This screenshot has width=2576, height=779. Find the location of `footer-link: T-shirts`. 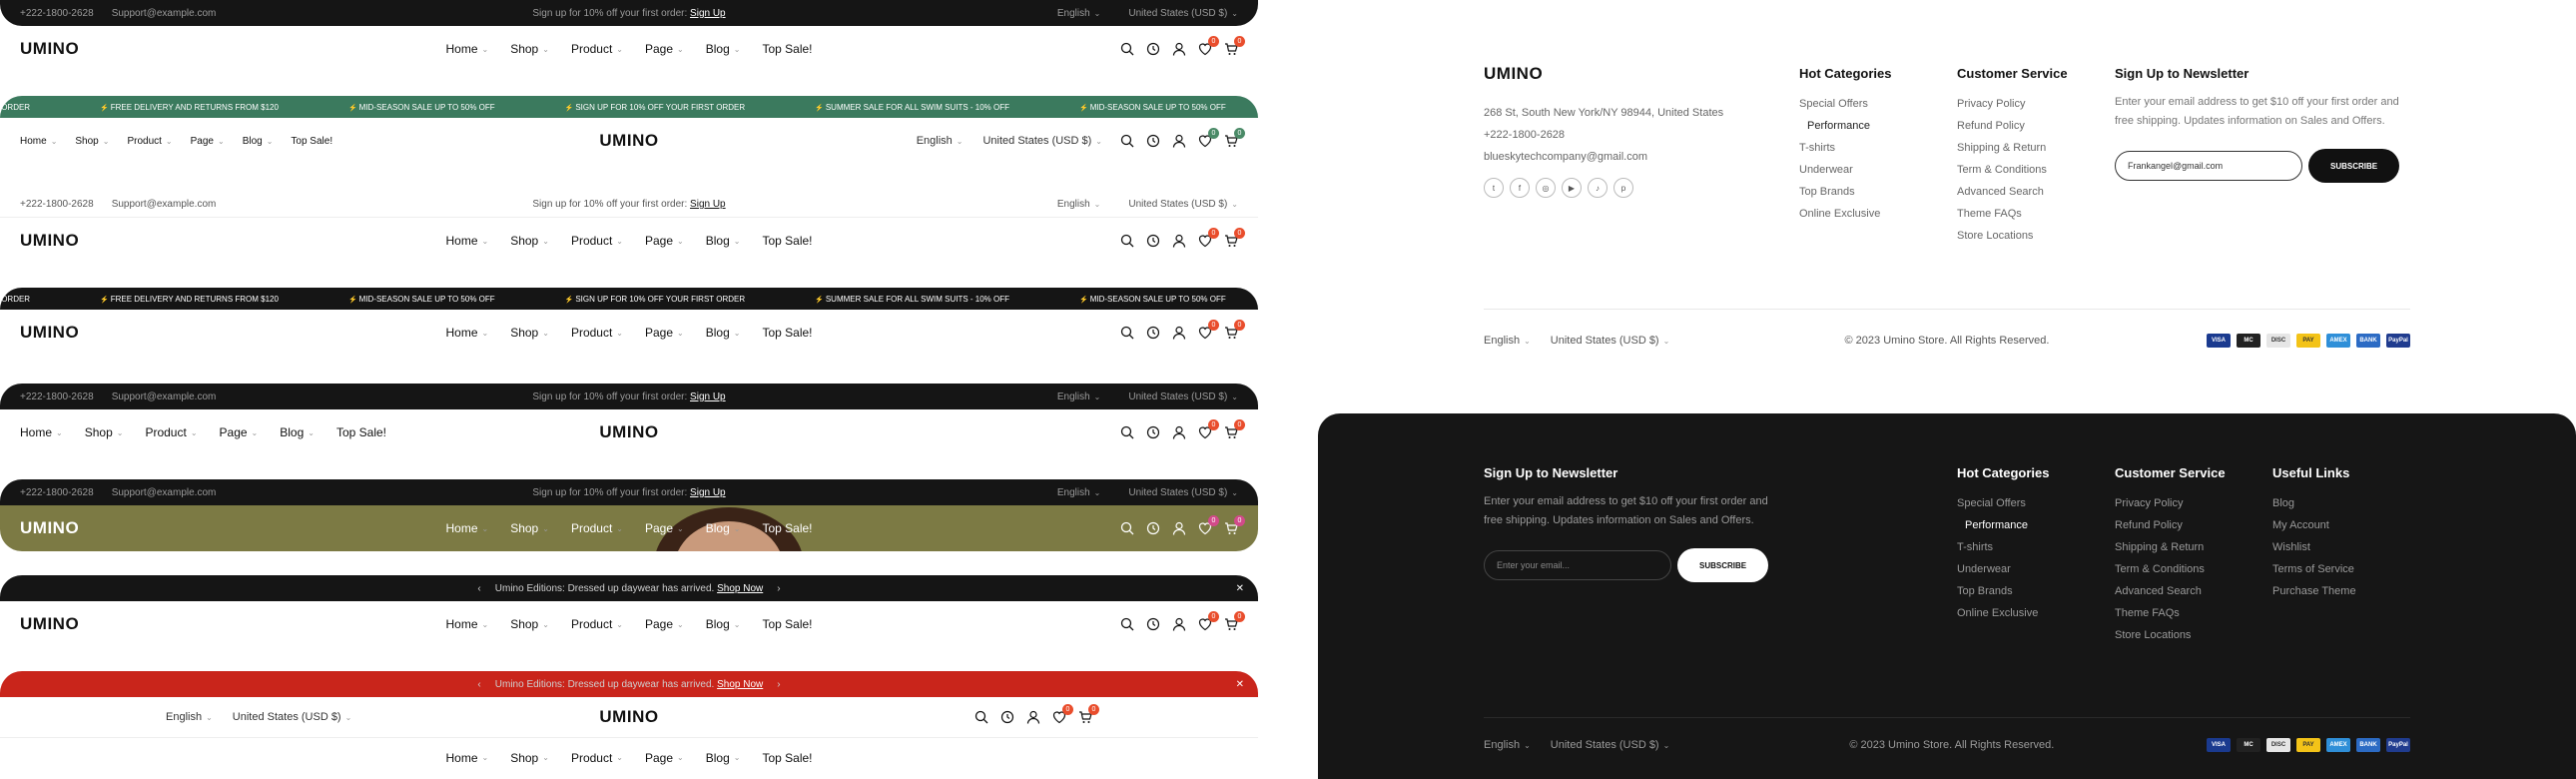

footer-link: T-shirts is located at coordinates (2003, 547).